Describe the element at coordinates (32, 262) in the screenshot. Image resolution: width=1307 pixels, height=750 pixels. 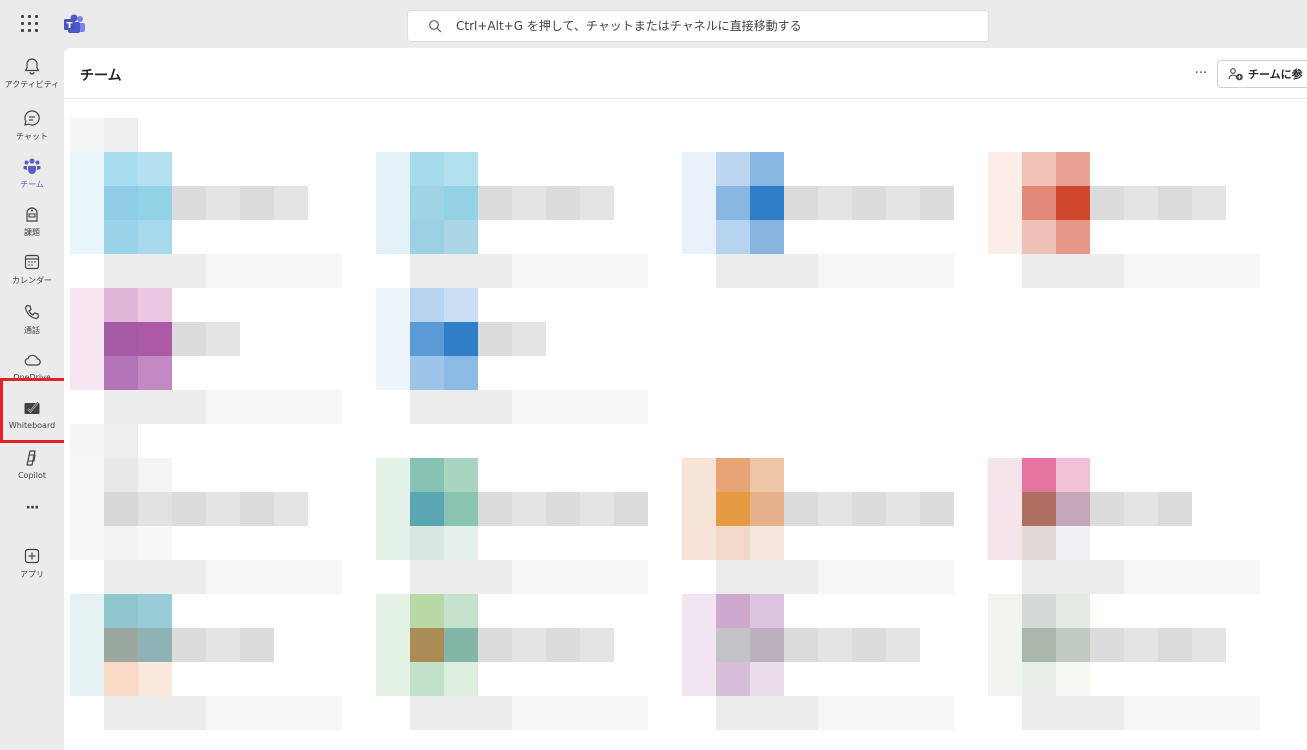
I see `calendar-icon` at that location.